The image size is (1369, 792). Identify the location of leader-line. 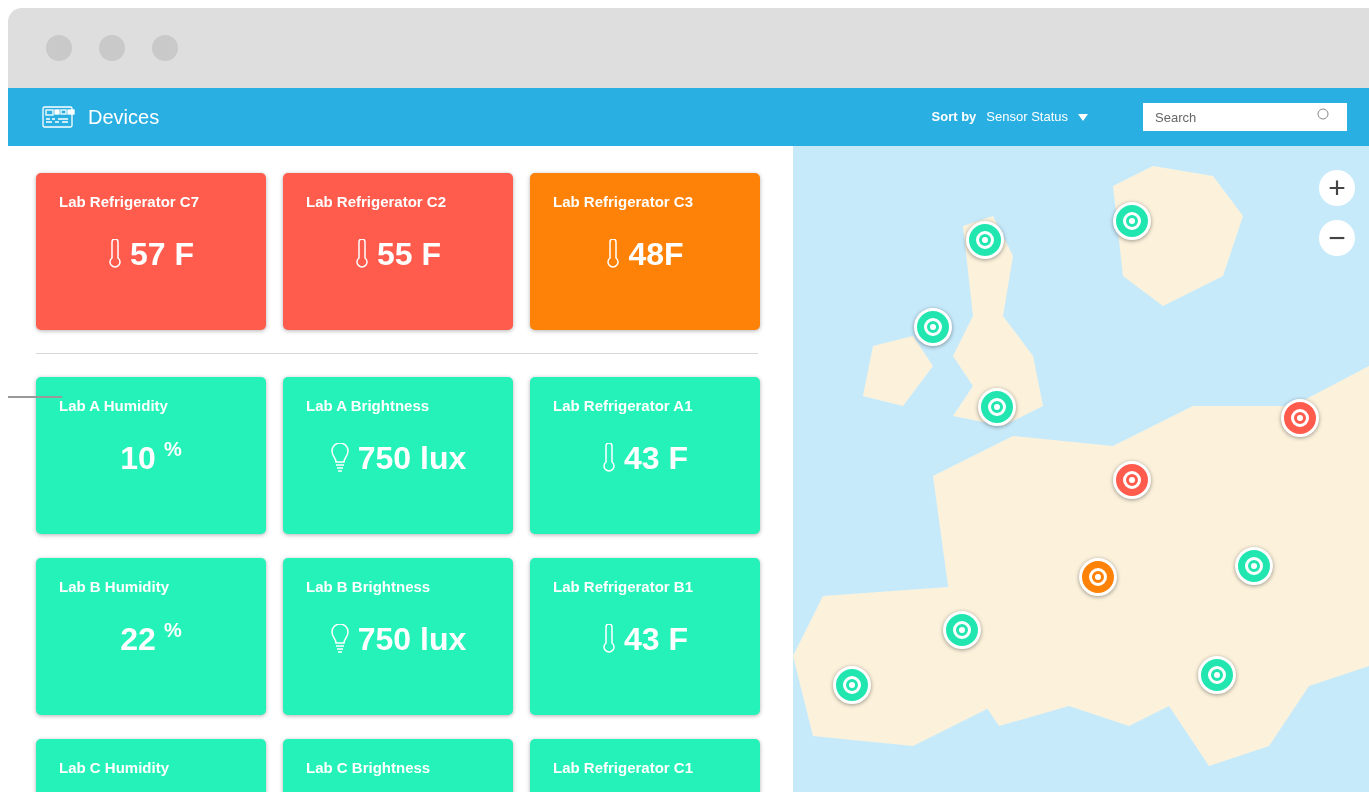
(35, 397).